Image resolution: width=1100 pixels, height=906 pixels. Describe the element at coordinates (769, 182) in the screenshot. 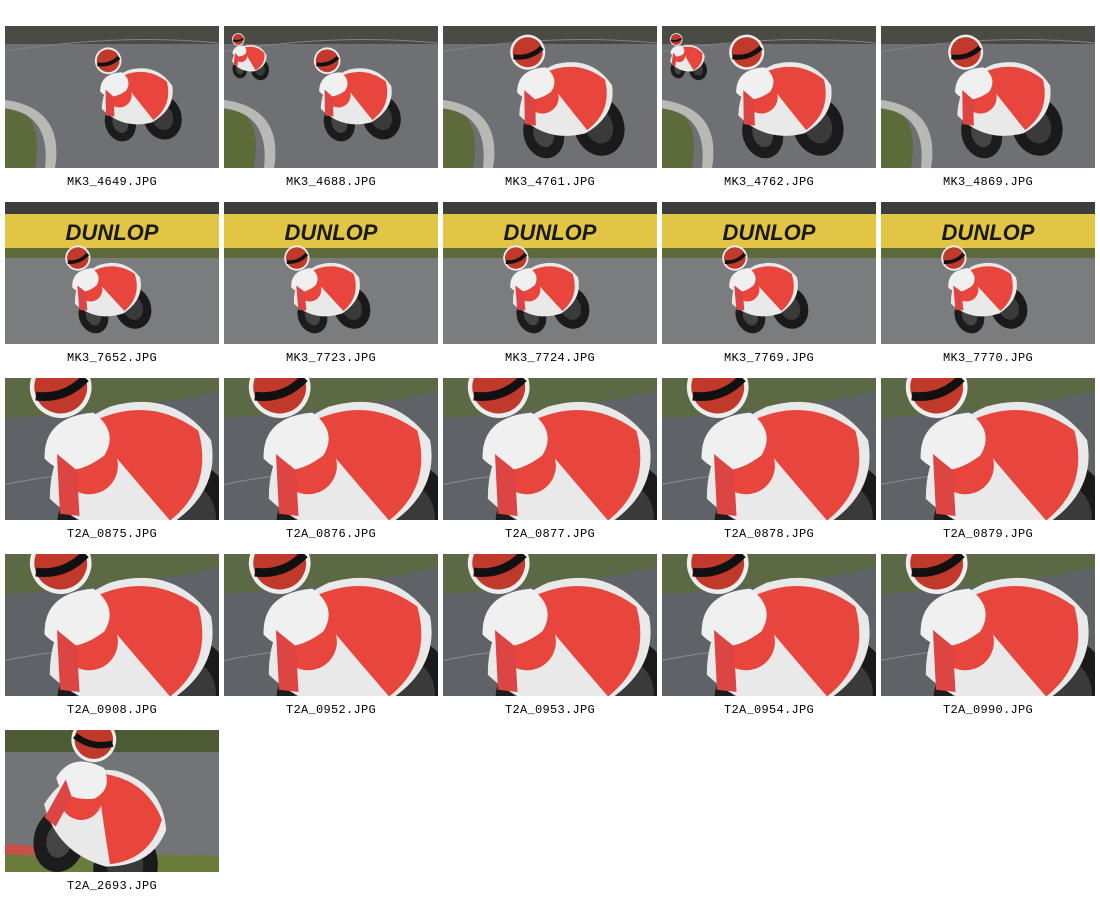

I see `thumbnail-filename: MK3_4762.JPG` at that location.